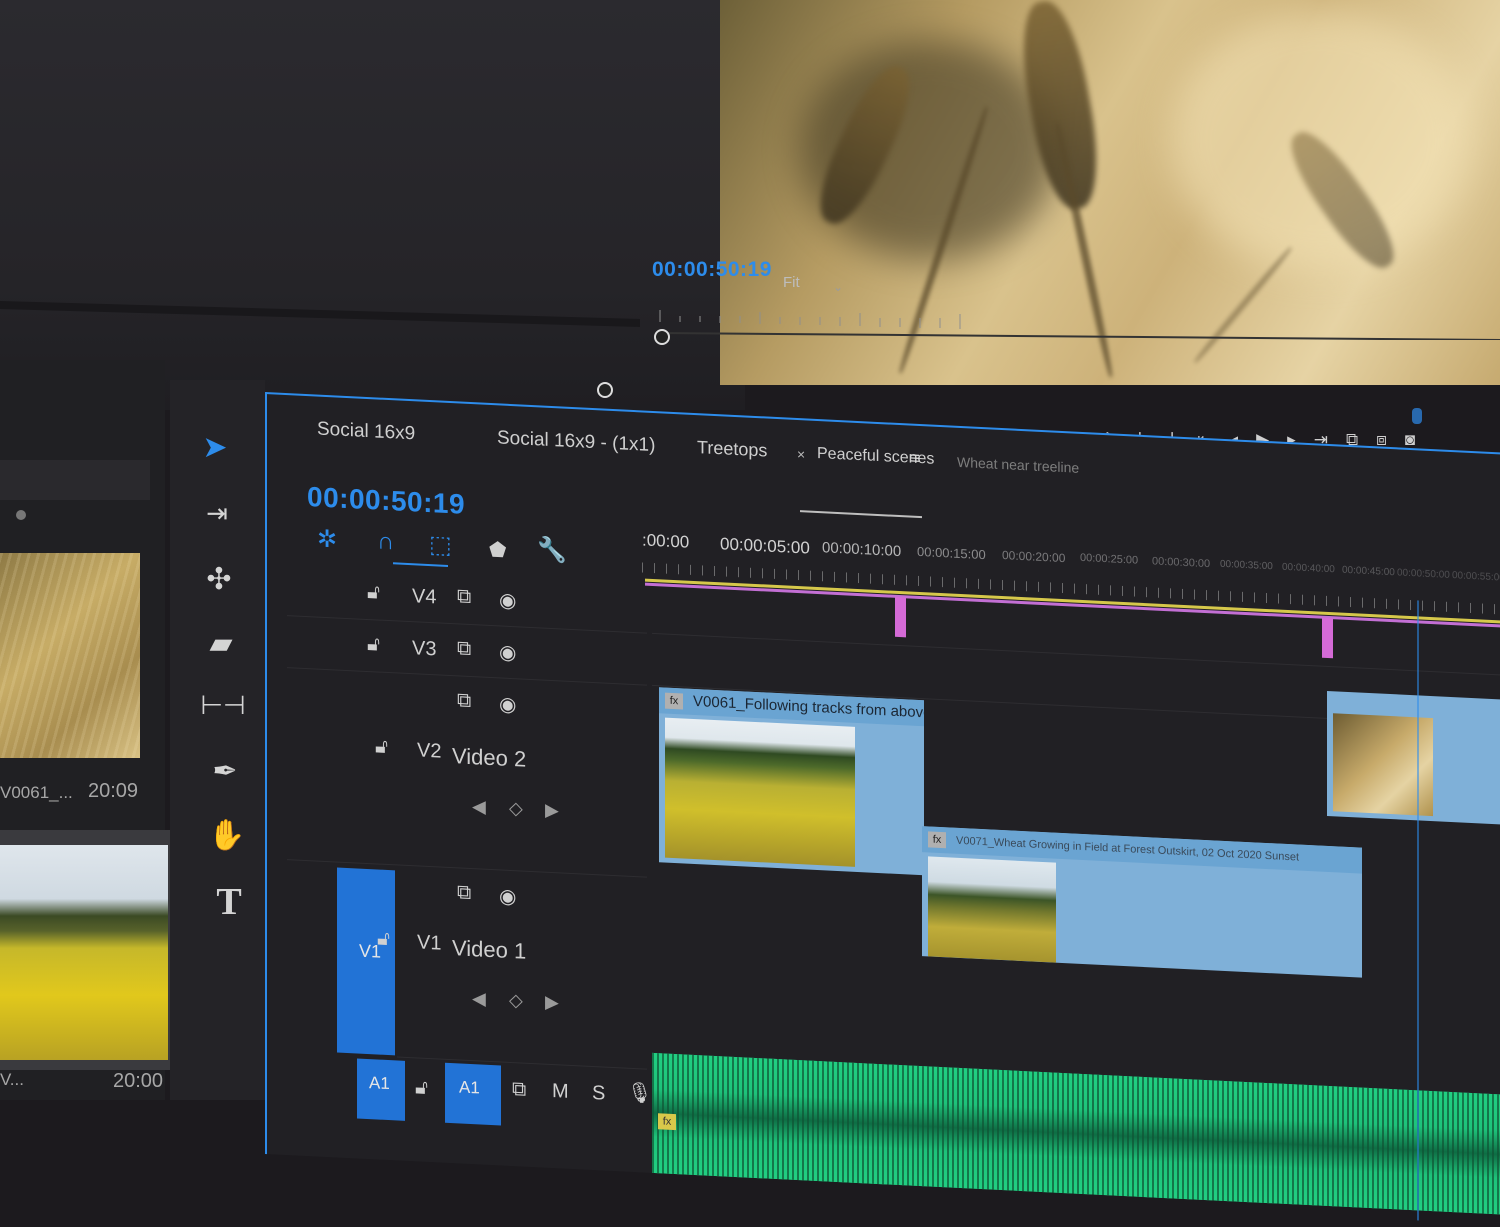  What do you see at coordinates (765, 546) in the screenshot?
I see `ruler-label: 00:00:05:00` at bounding box center [765, 546].